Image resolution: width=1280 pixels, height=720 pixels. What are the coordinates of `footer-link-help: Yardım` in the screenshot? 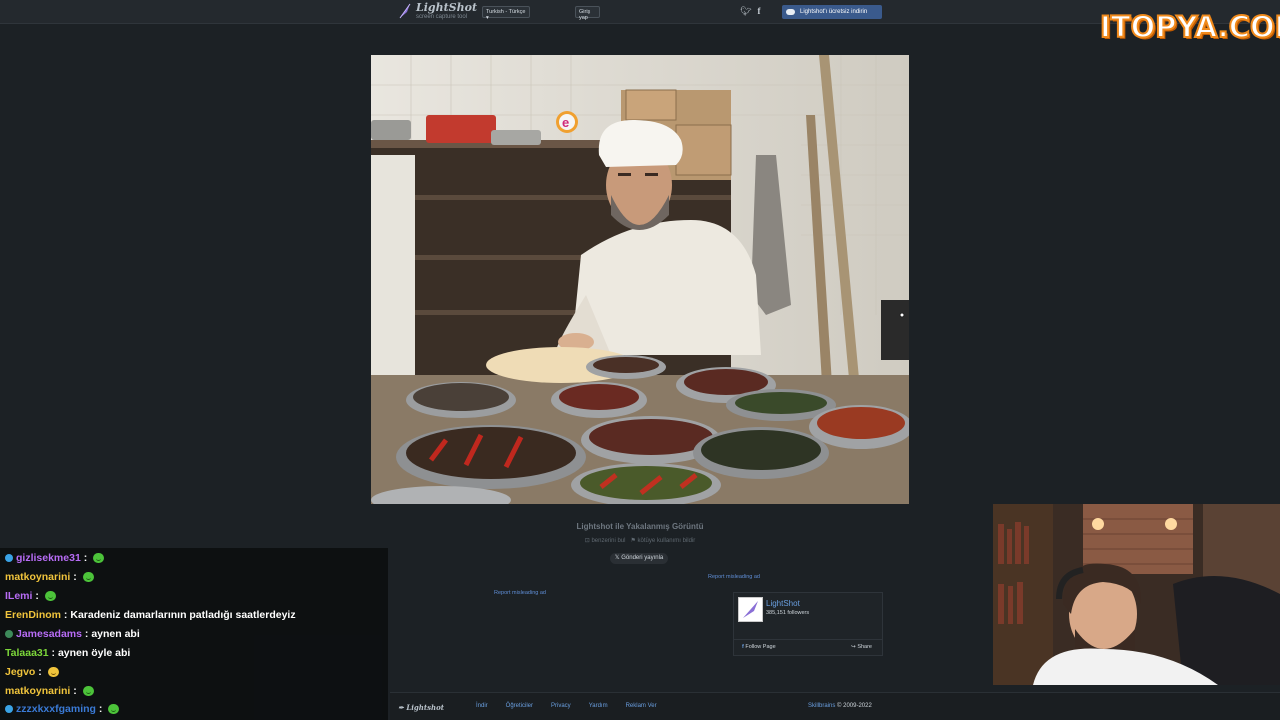 It's located at (598, 706).